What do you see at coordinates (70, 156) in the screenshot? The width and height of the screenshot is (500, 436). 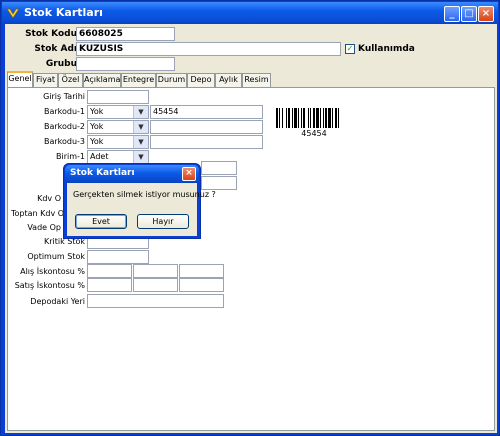 I see `birim1-label: Birim-1` at bounding box center [70, 156].